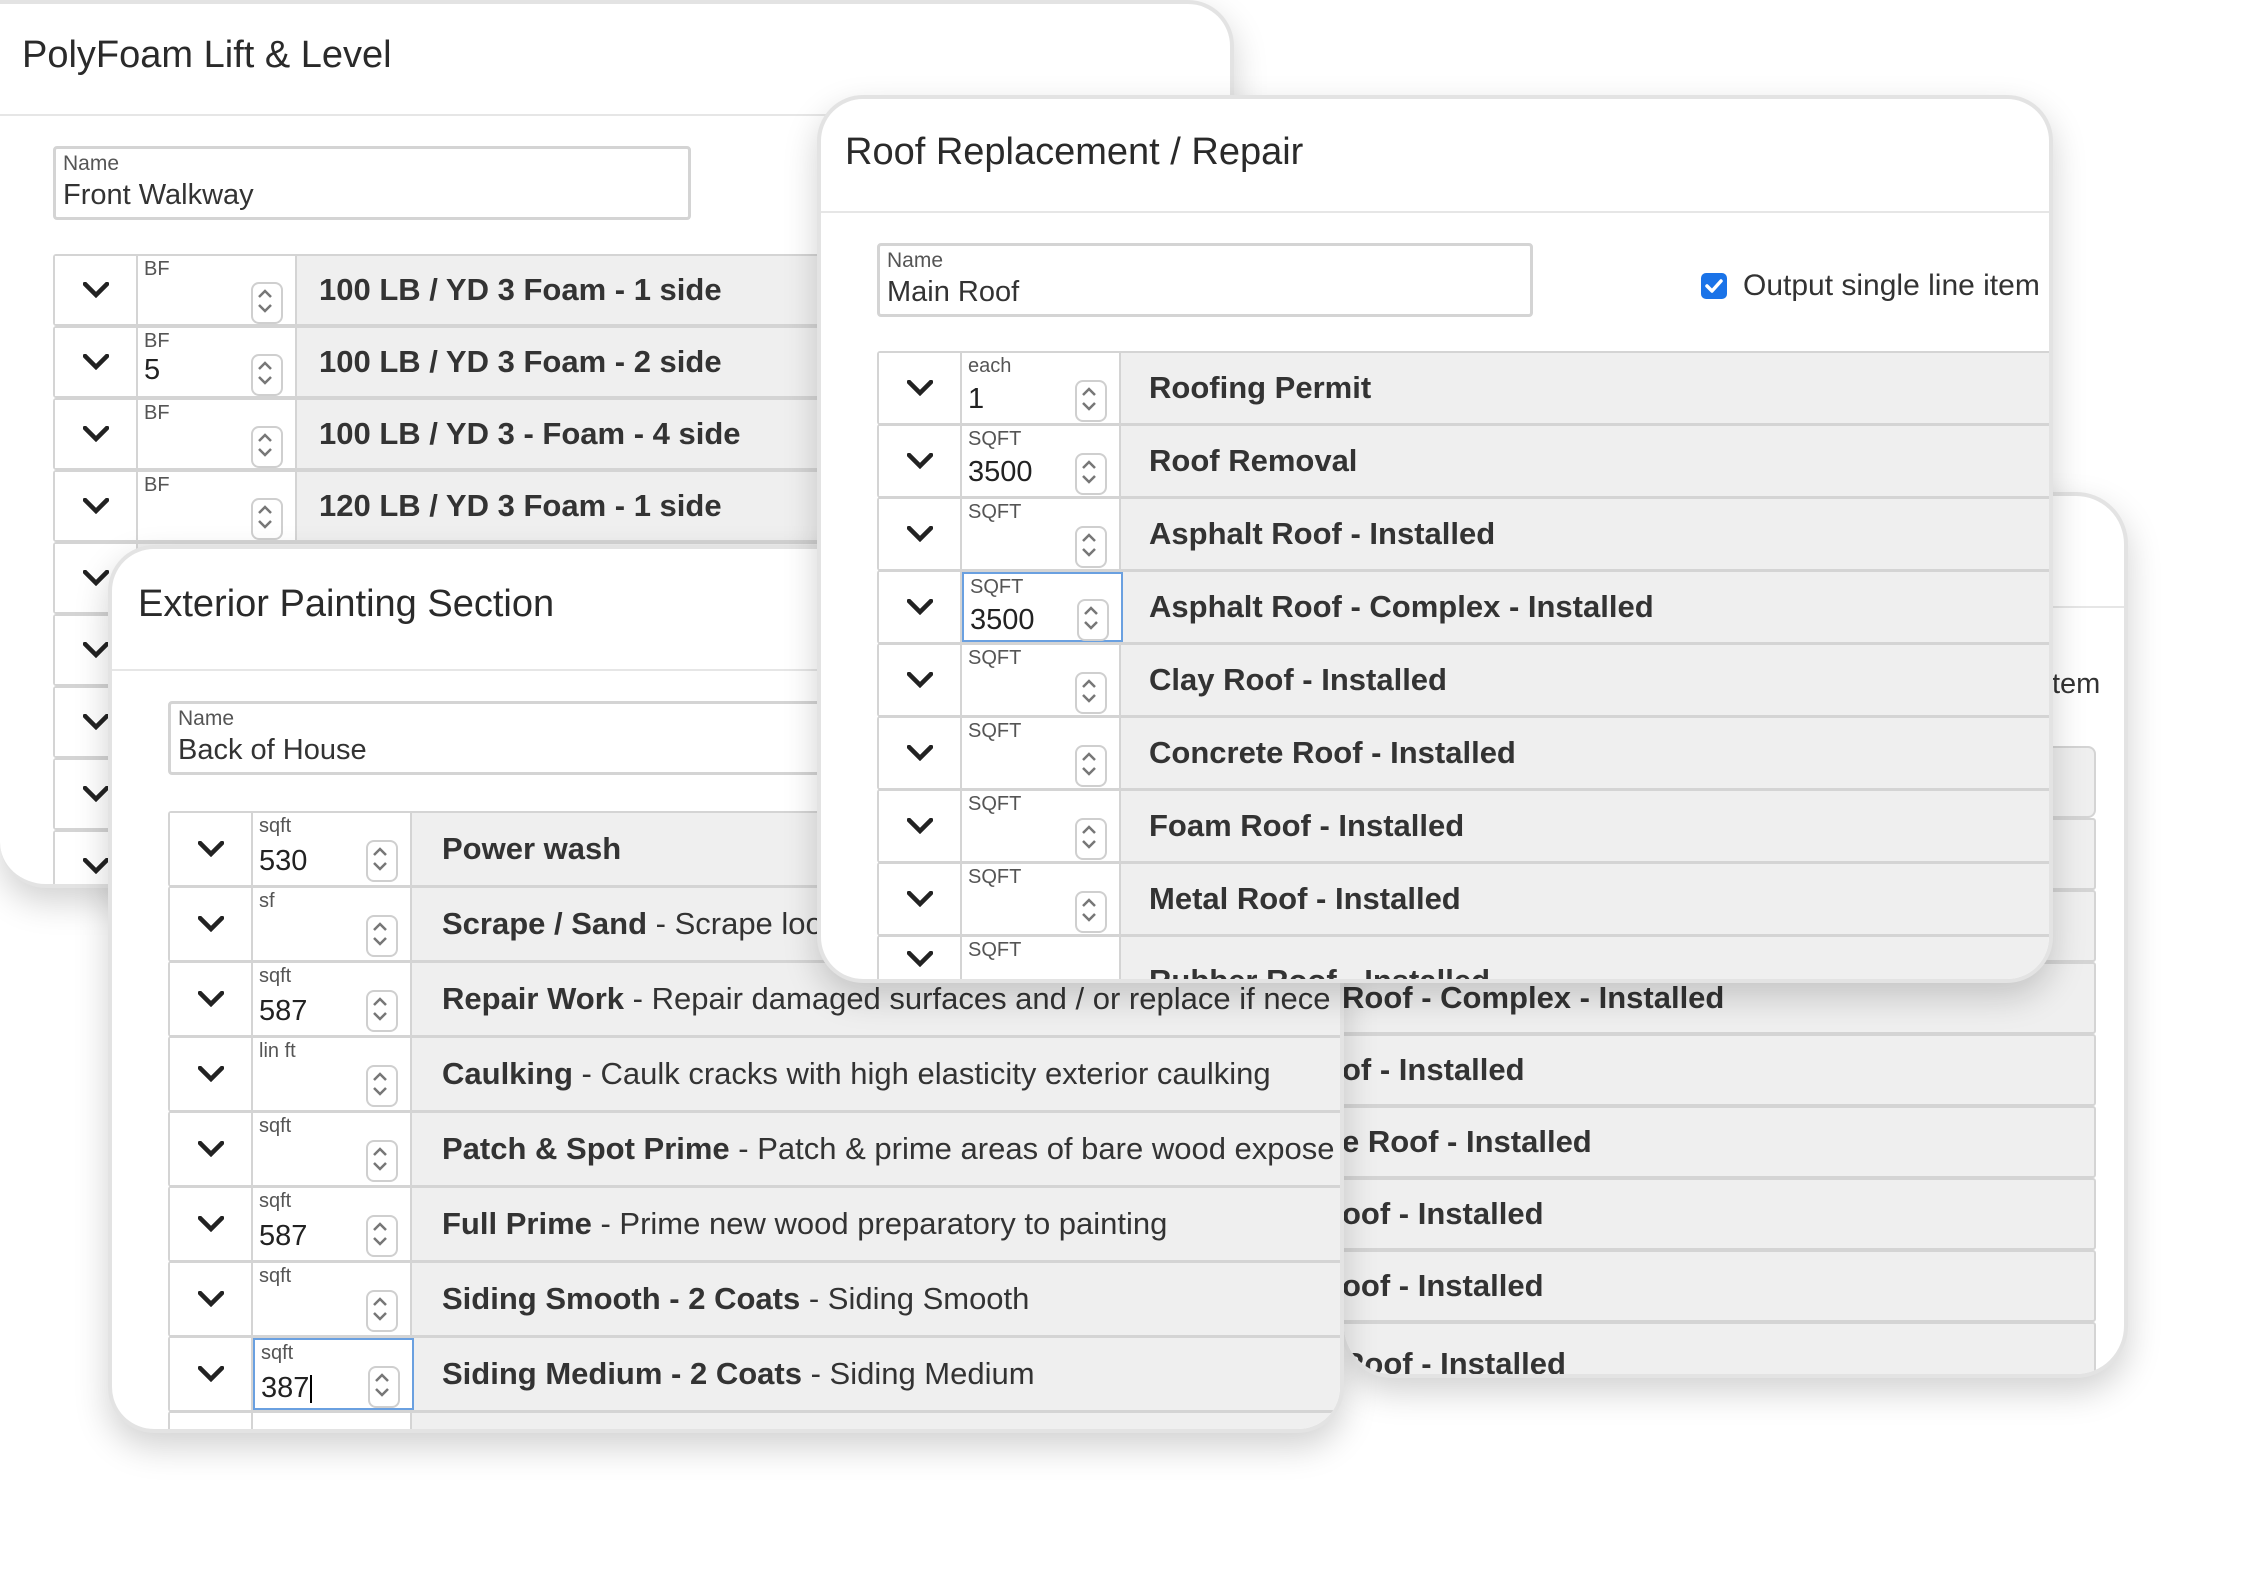  Describe the element at coordinates (1463, 388) in the screenshot. I see `line-item-row: each 1 Roofing Permit` at that location.